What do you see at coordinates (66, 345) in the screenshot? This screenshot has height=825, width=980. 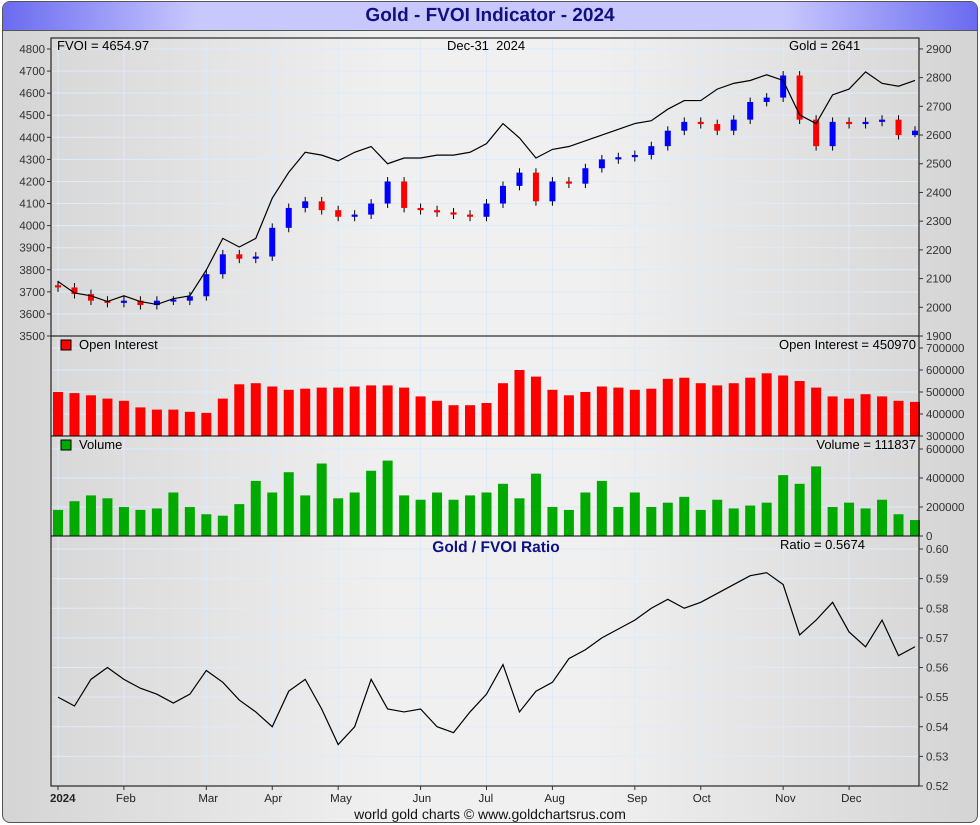 I see `legend-square-icon` at bounding box center [66, 345].